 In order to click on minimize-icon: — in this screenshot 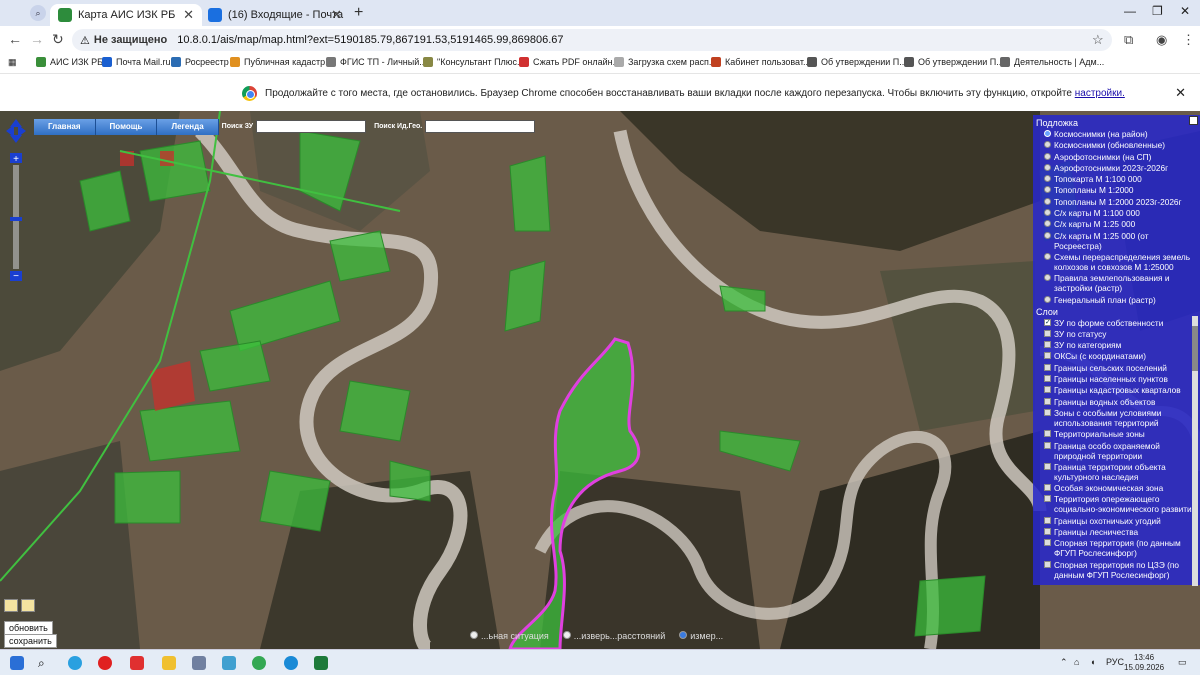, I will do `click(1130, 11)`.